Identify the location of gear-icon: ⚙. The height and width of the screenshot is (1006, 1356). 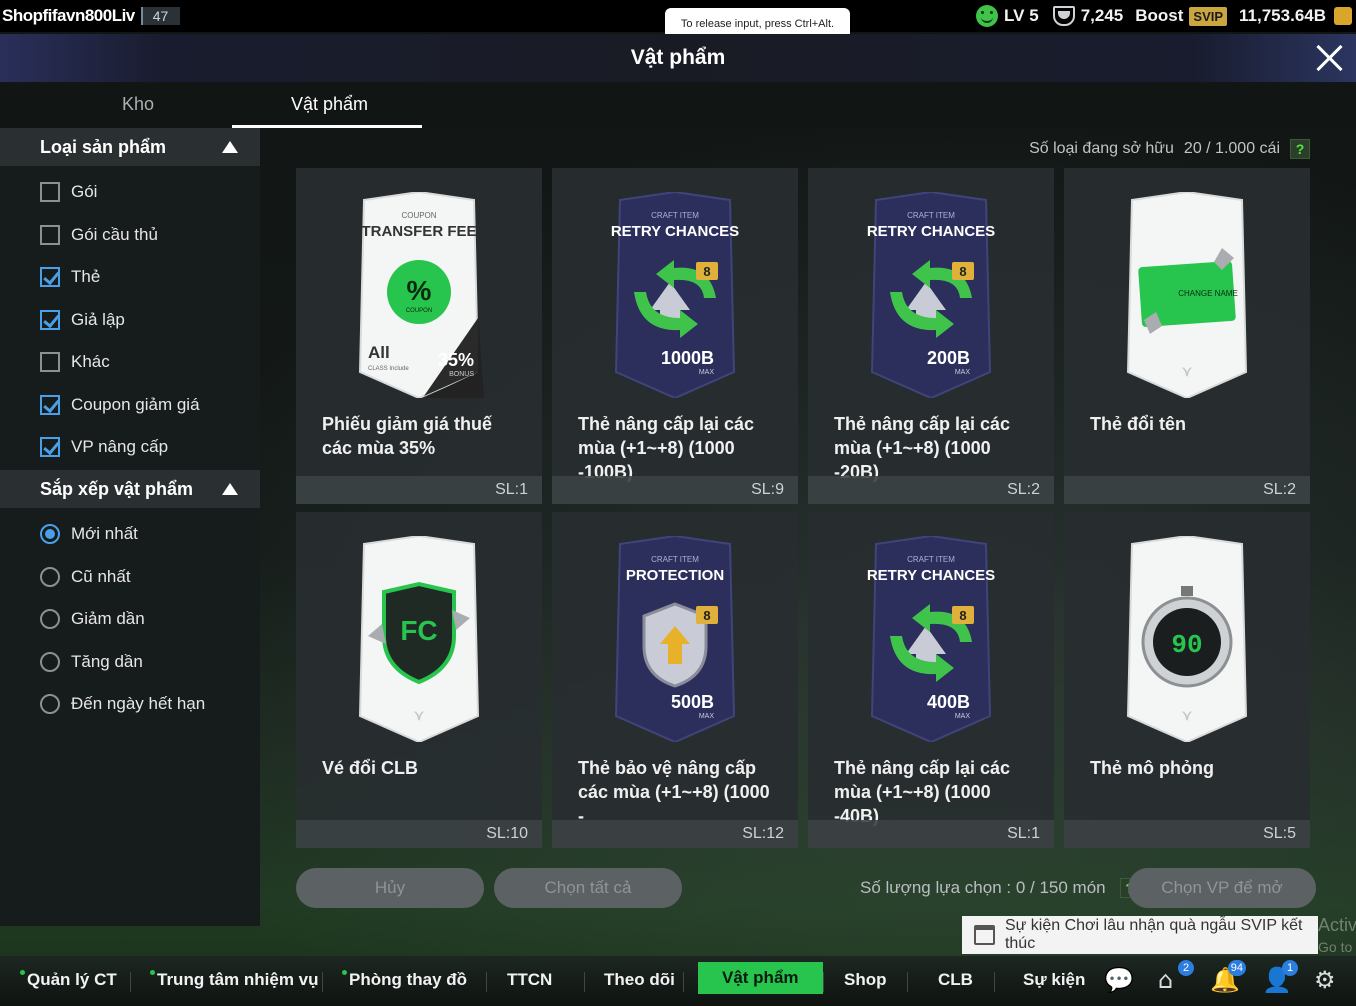
(1329, 981).